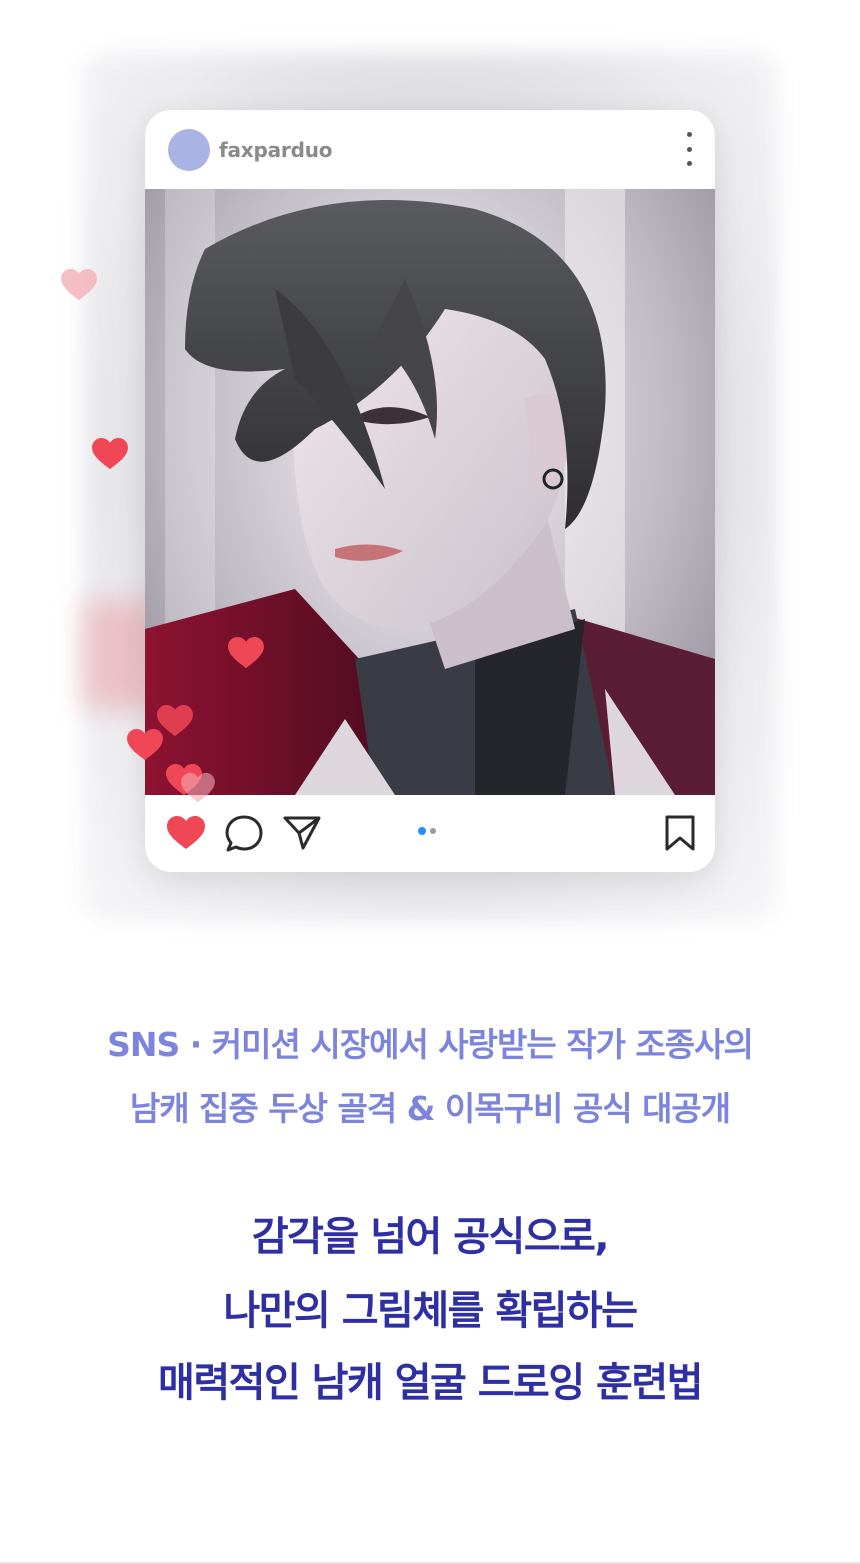  I want to click on headline-line-3: 매력적인 남캐 얼굴 드로잉 훈련법, so click(430, 1383).